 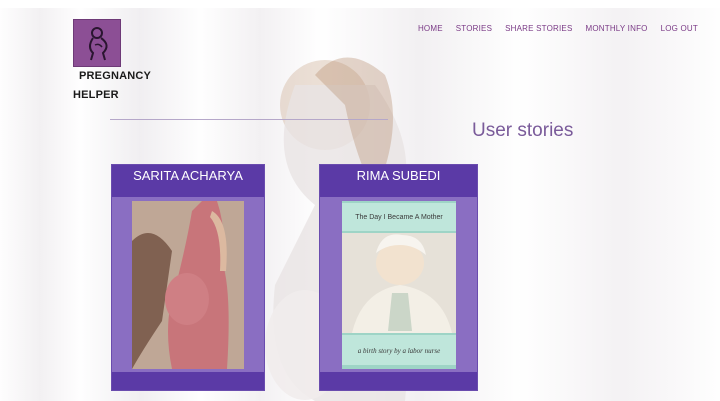 I want to click on story-card: SARITA ACHARYA, so click(x=188, y=277).